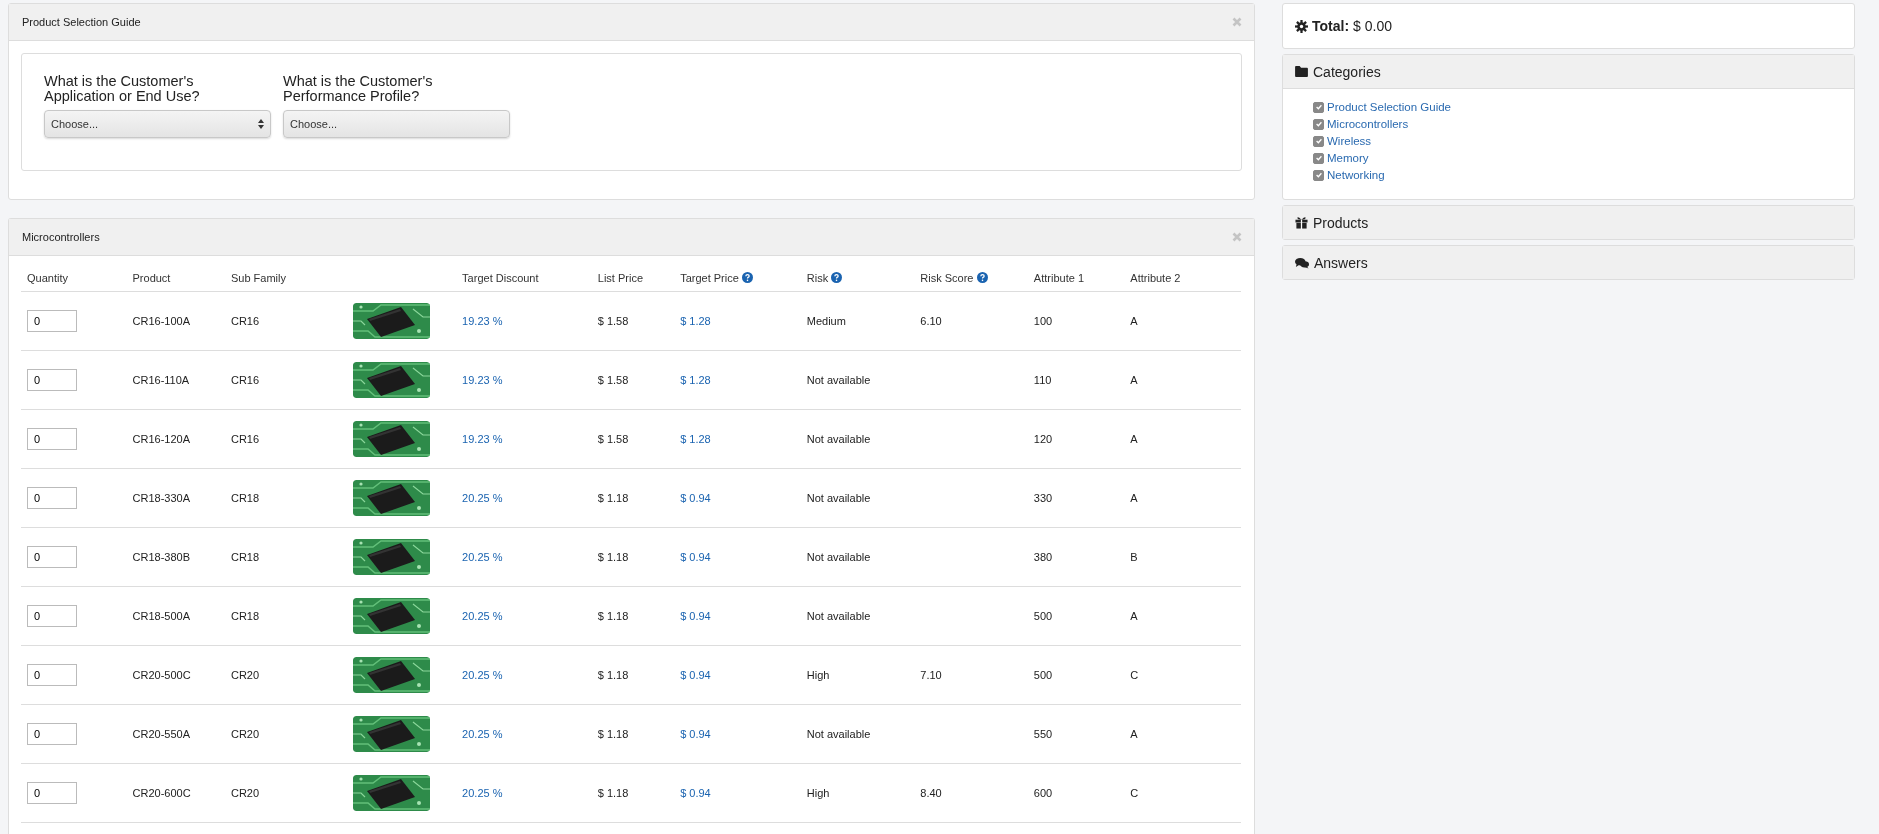 The image size is (1879, 834). I want to click on table-cell: 600, so click(1043, 793).